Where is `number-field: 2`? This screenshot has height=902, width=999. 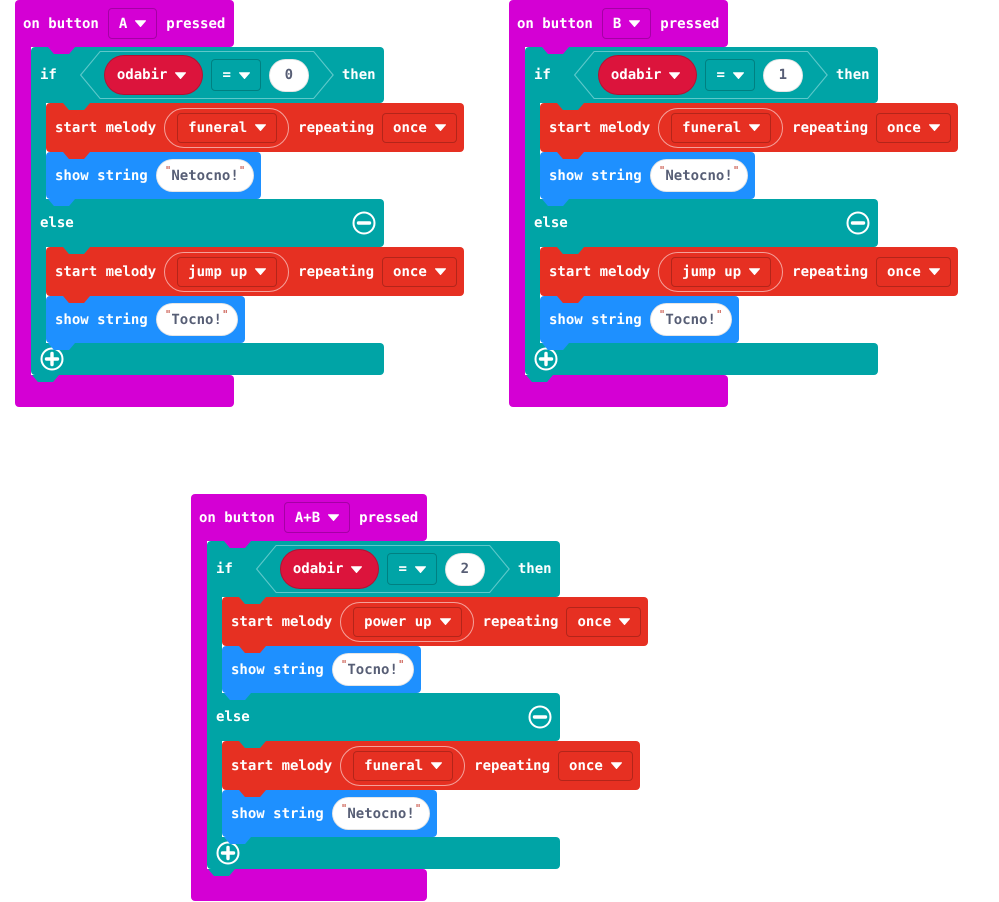 number-field: 2 is located at coordinates (464, 569).